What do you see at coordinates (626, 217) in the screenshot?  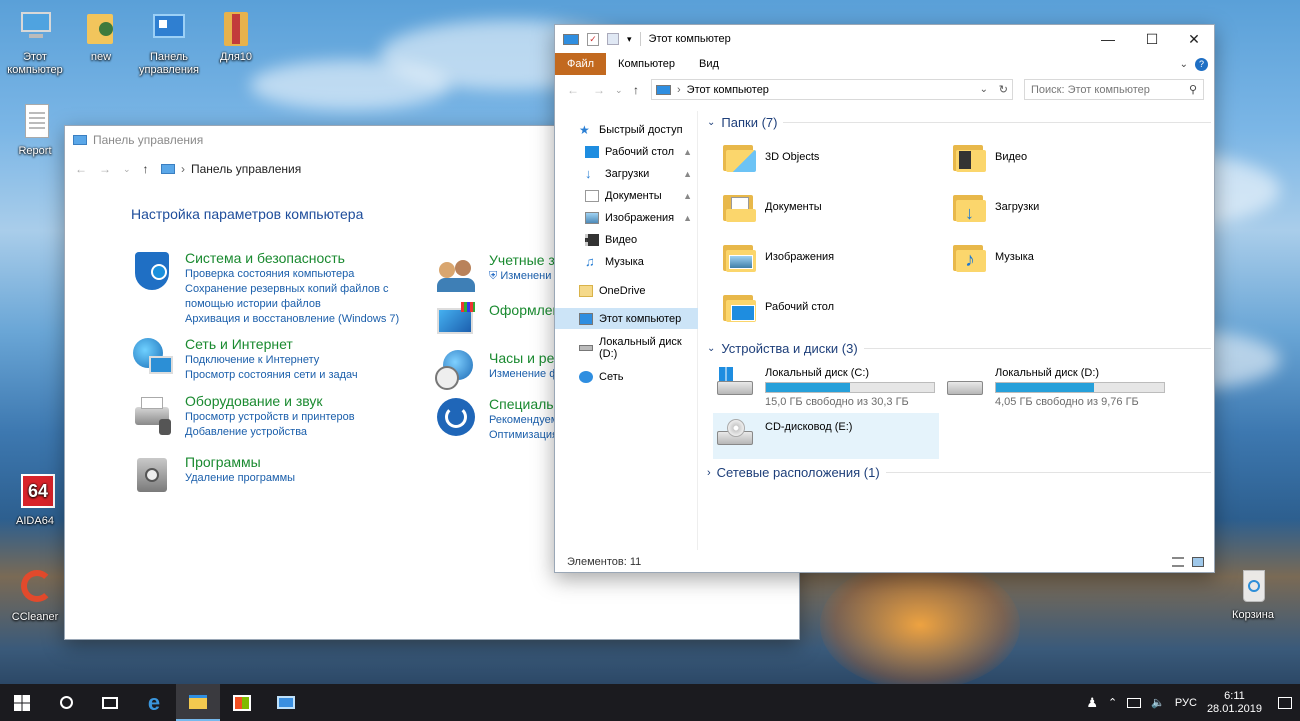 I see `sidebar-item-pictures: Изображения ▲` at bounding box center [626, 217].